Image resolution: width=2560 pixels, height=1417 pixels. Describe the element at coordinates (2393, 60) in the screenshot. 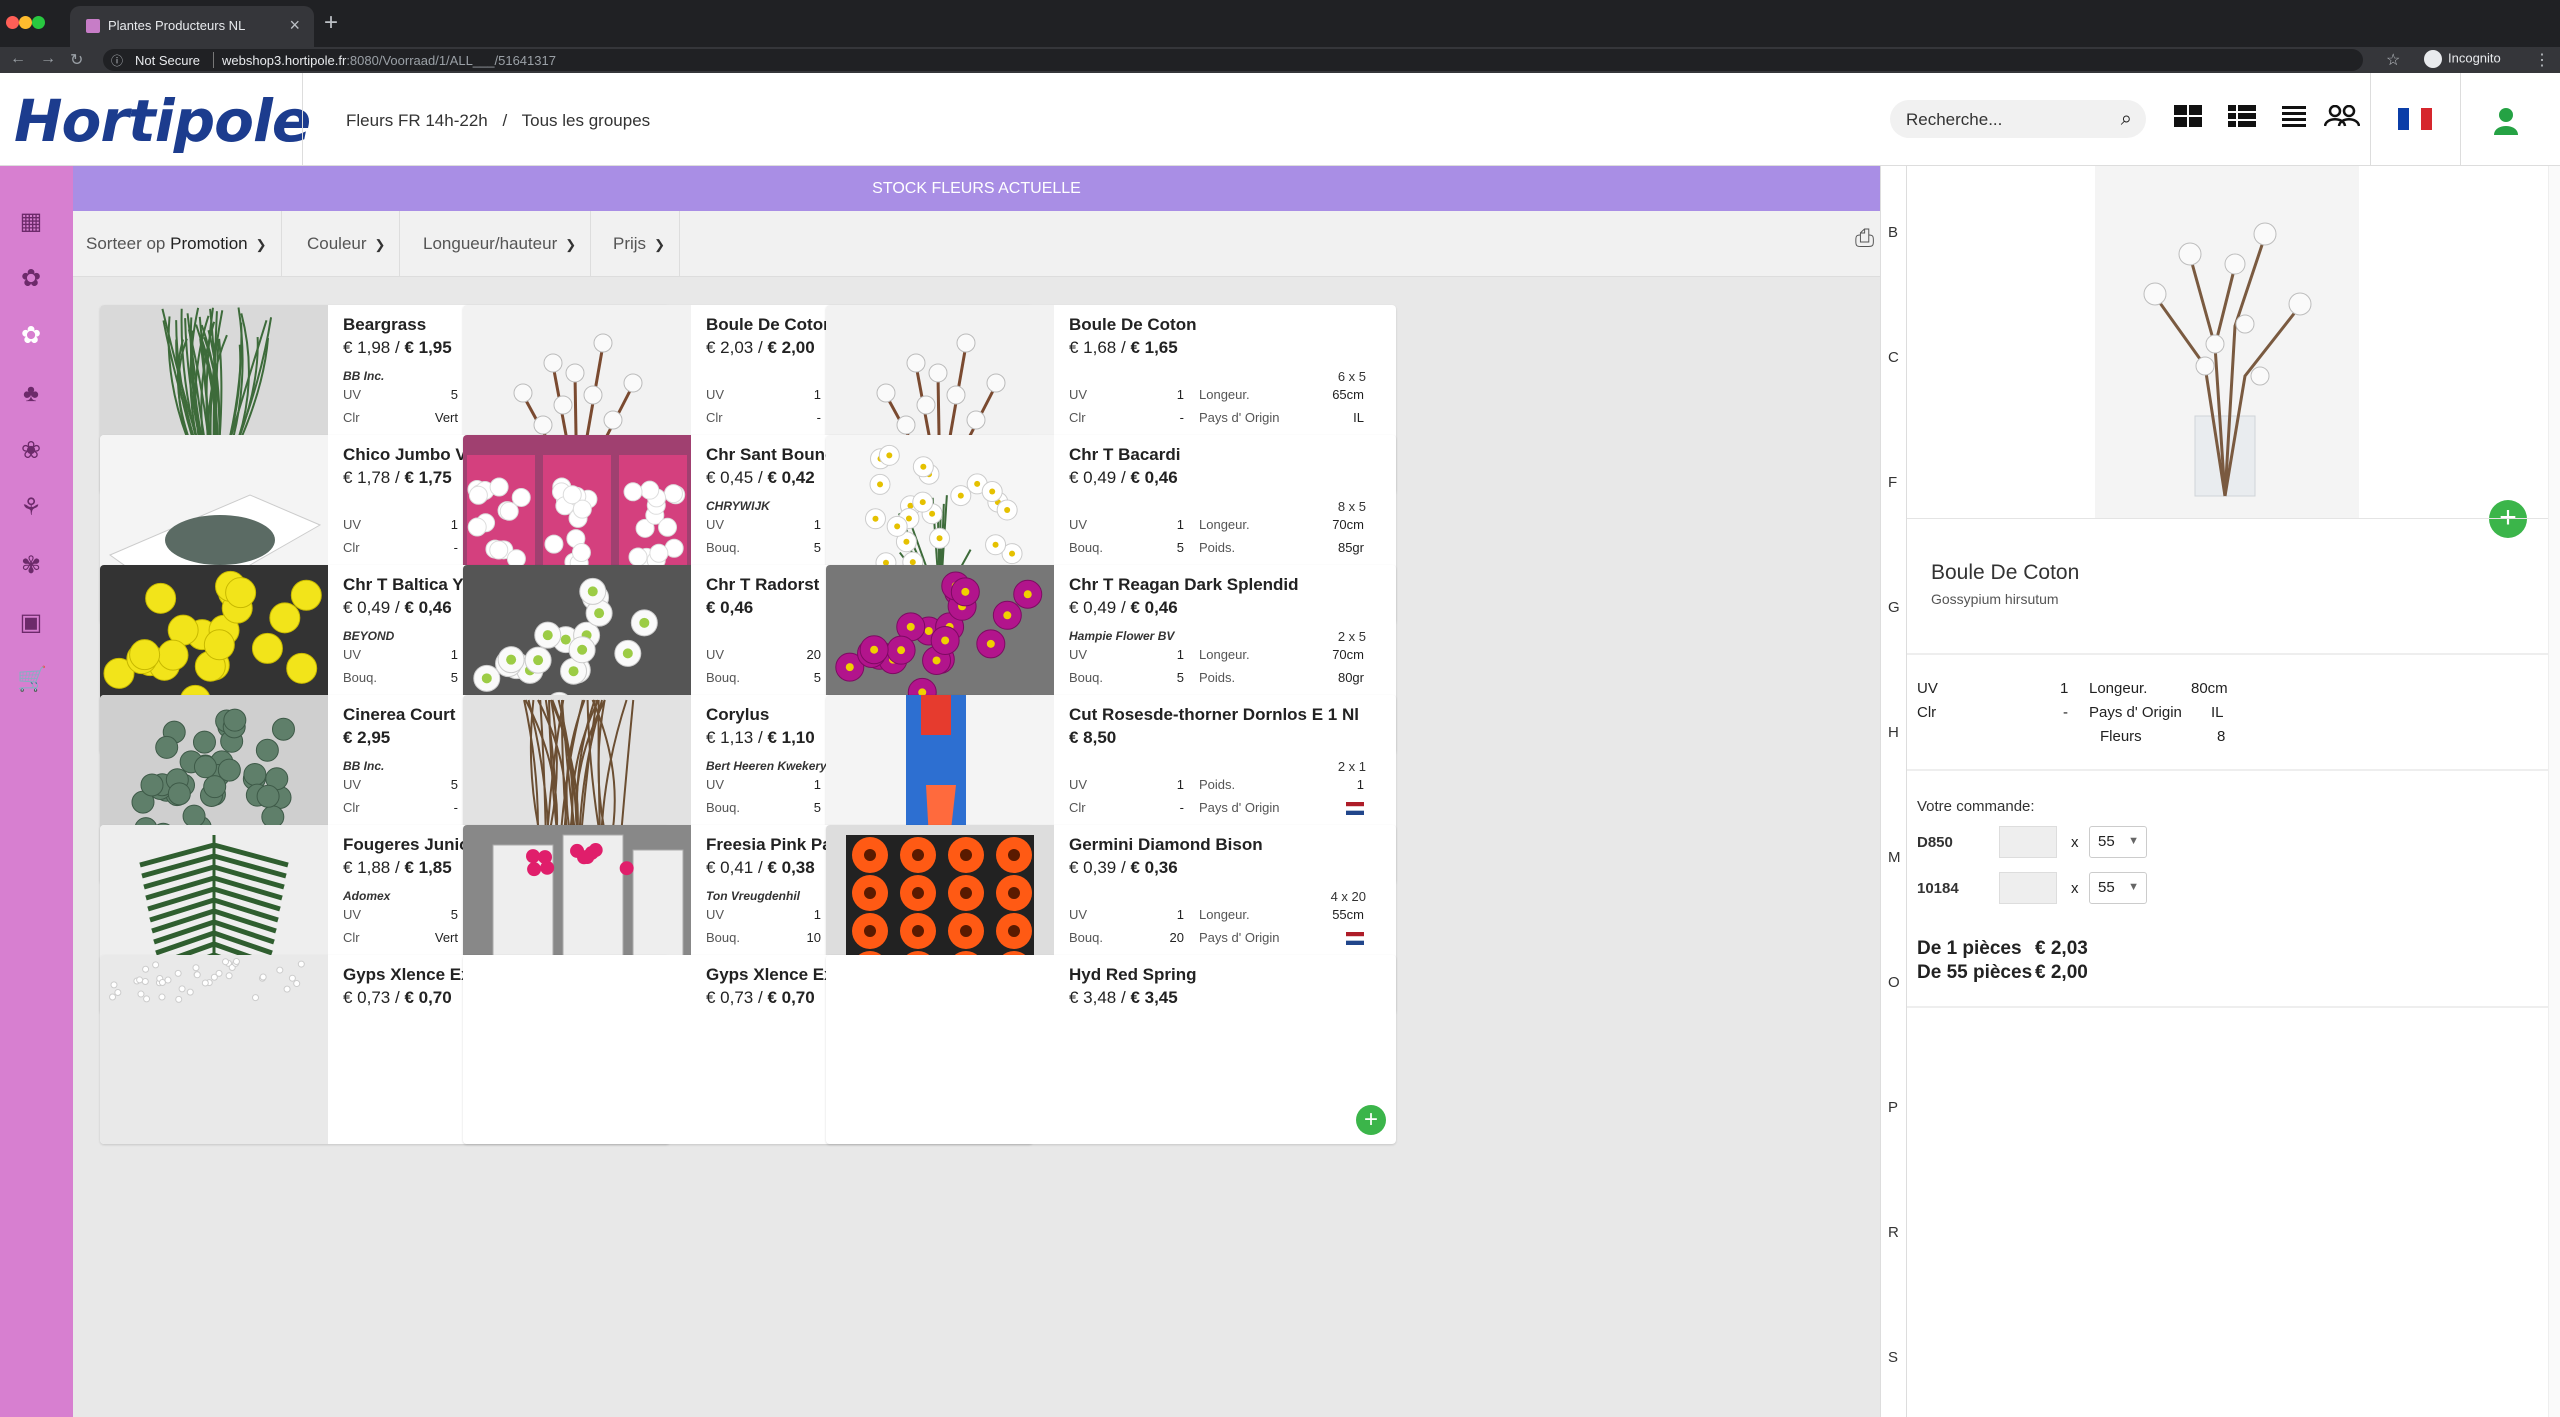

I see `bookmark-star-icon: ☆` at that location.